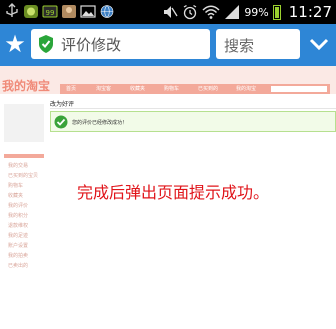 This screenshot has width=336, height=329. What do you see at coordinates (18, 225) in the screenshot?
I see `sidebar-item: 退款维权` at bounding box center [18, 225].